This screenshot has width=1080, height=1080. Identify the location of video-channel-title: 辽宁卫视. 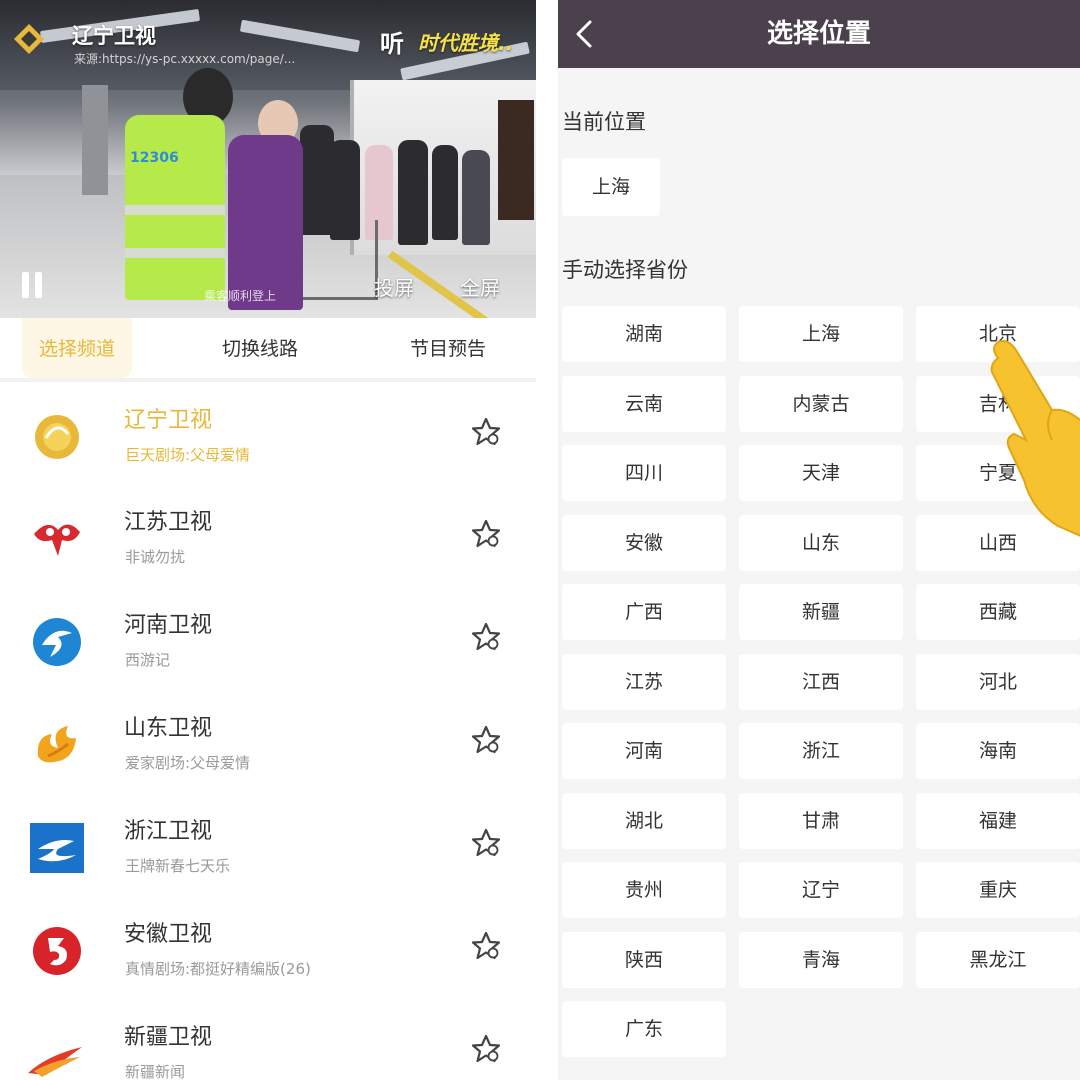
(114, 36).